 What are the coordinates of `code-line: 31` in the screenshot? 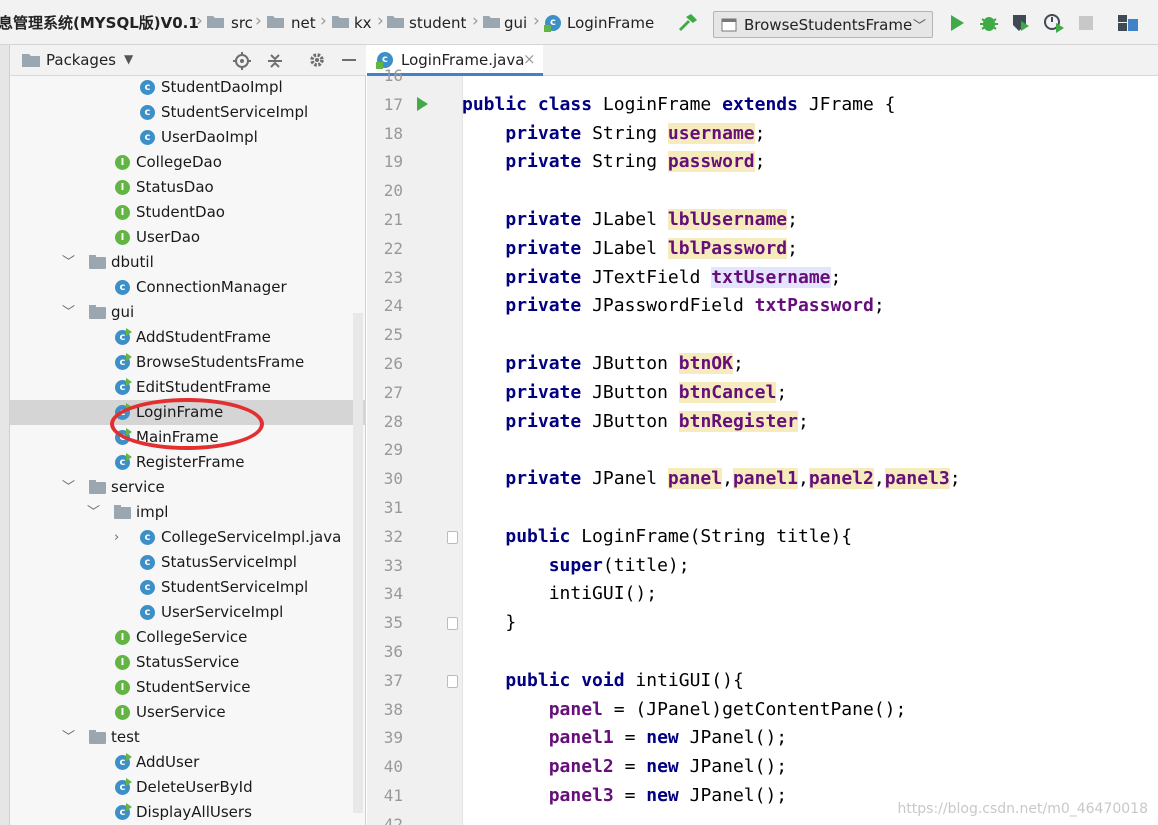 It's located at (762, 508).